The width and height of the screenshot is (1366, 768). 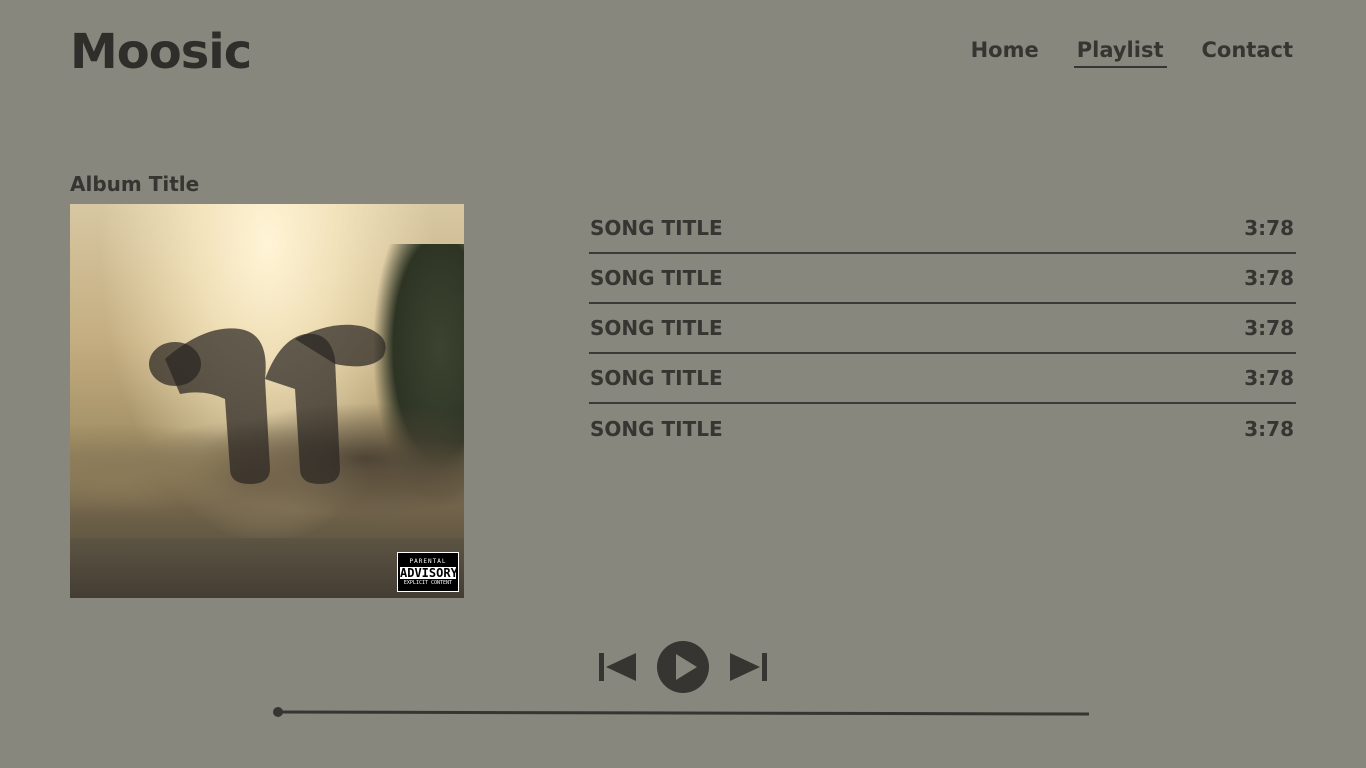 I want to click on album-title: Album Title, so click(x=135, y=184).